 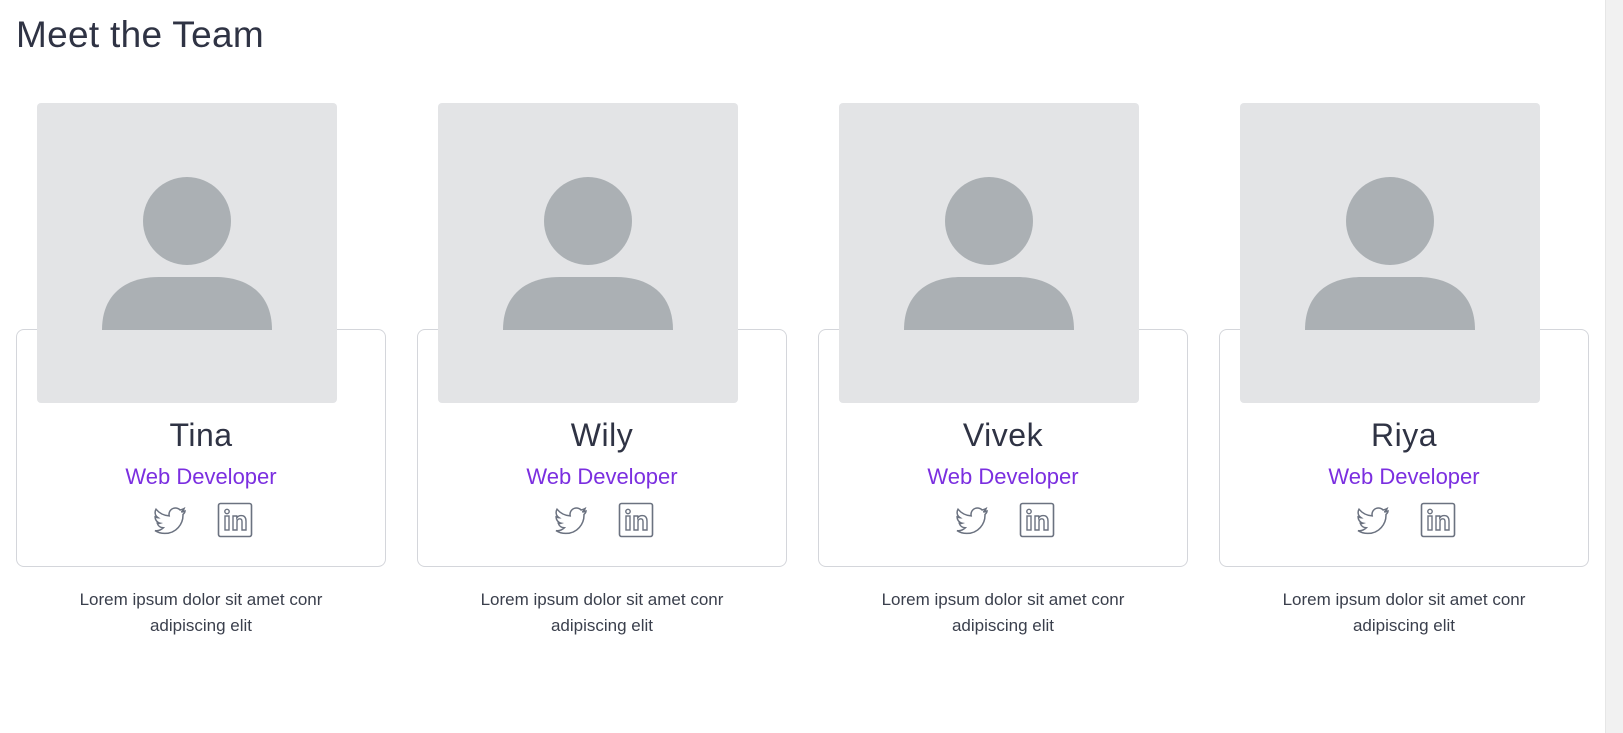 I want to click on member-name: Wily, so click(x=602, y=435).